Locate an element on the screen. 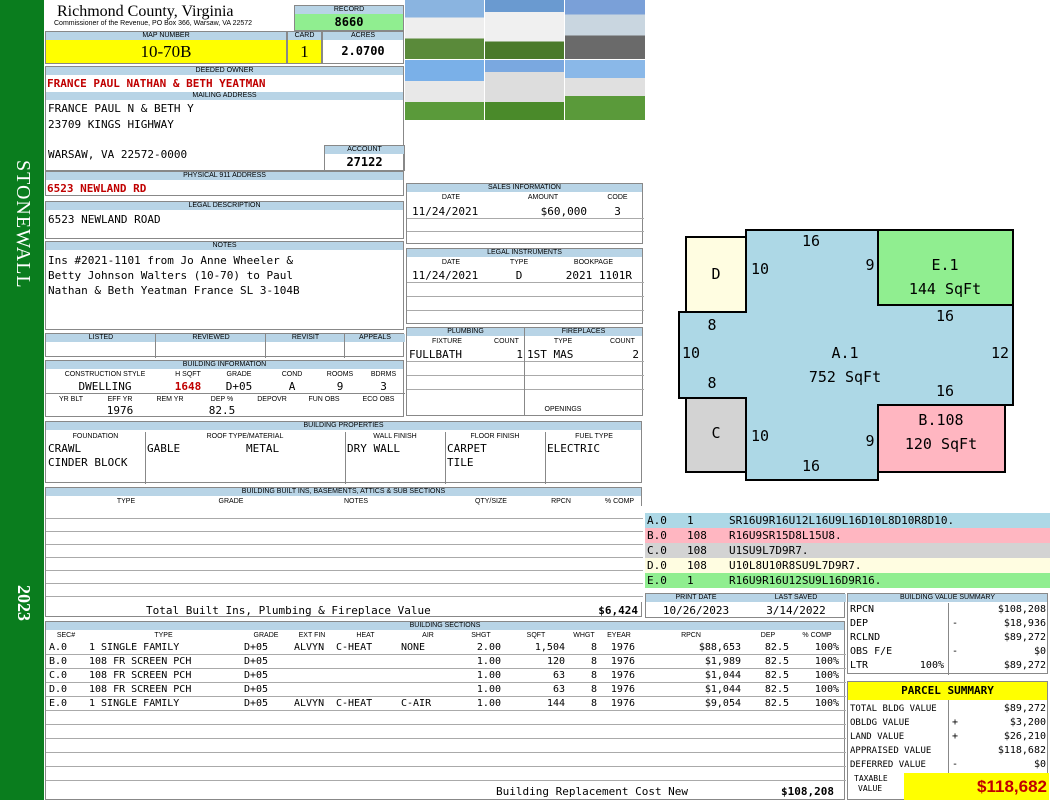 The width and height of the screenshot is (1050, 800). acres-box: ACRES 2.0700 is located at coordinates (363, 47).